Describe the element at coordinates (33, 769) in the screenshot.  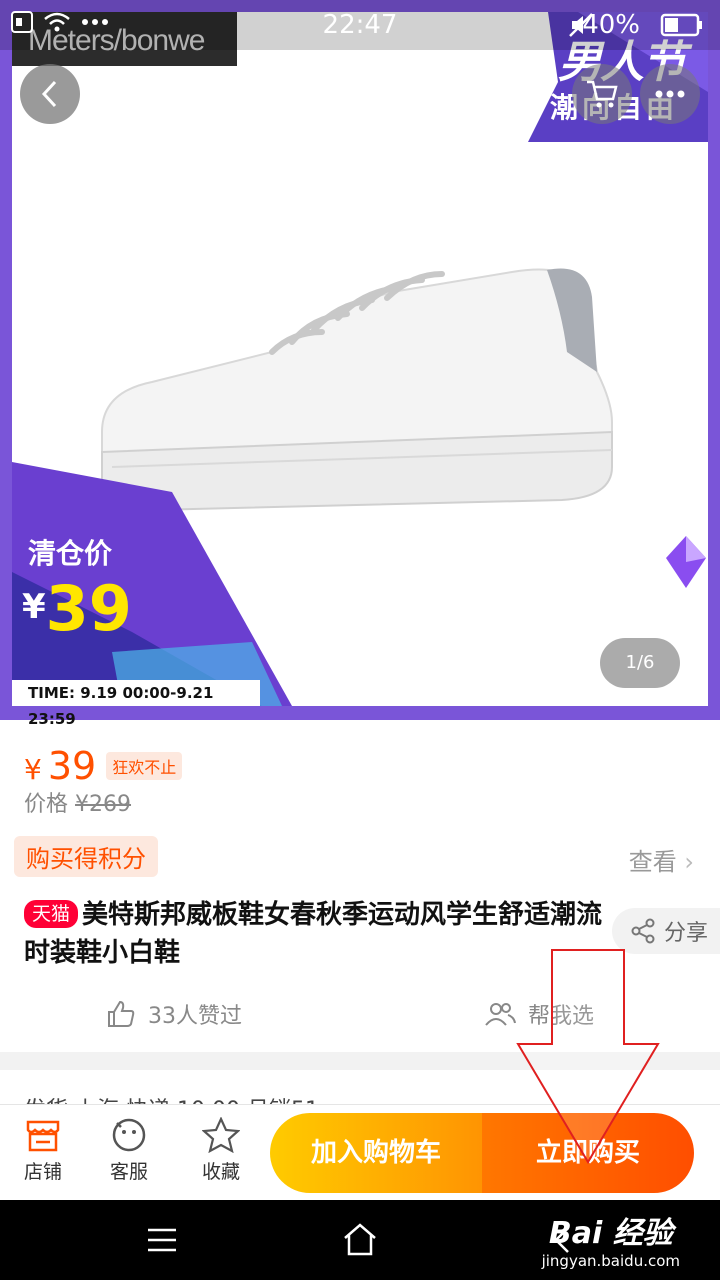
I see `price-currency: ¥` at that location.